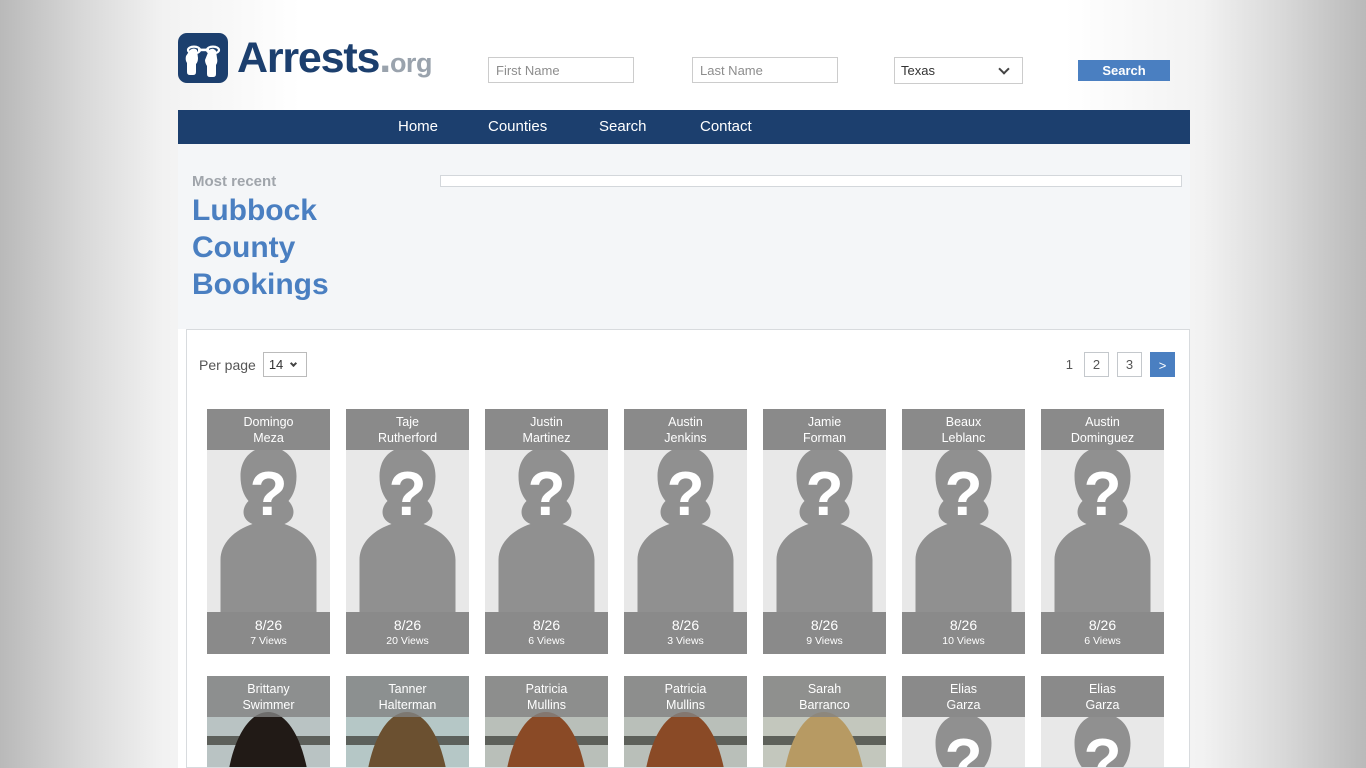 This screenshot has width=1366, height=768. What do you see at coordinates (407, 422) in the screenshot?
I see `booking-first-name: Taje` at bounding box center [407, 422].